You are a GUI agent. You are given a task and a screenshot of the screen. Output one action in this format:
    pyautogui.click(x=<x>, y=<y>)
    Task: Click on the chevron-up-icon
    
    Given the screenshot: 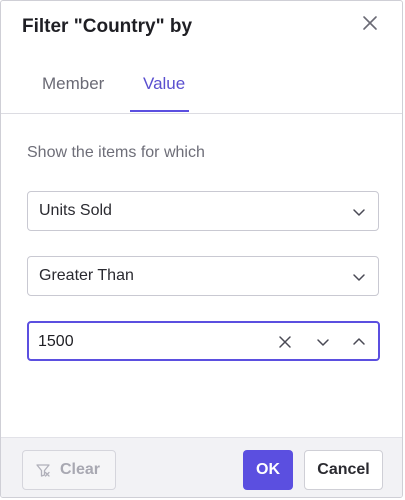 What is the action you would take?
    pyautogui.click(x=359, y=342)
    